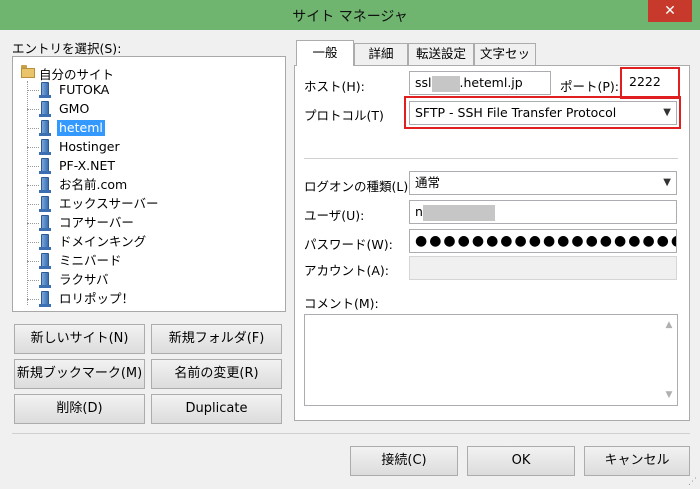 The image size is (700, 489). What do you see at coordinates (147, 299) in the screenshot?
I see `tree-item-lolipop: ロリポップ！` at bounding box center [147, 299].